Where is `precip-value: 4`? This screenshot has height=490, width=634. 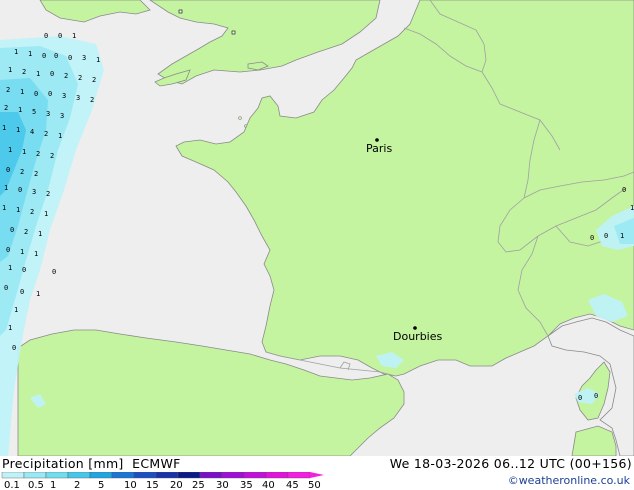 precip-value: 4 is located at coordinates (32, 132).